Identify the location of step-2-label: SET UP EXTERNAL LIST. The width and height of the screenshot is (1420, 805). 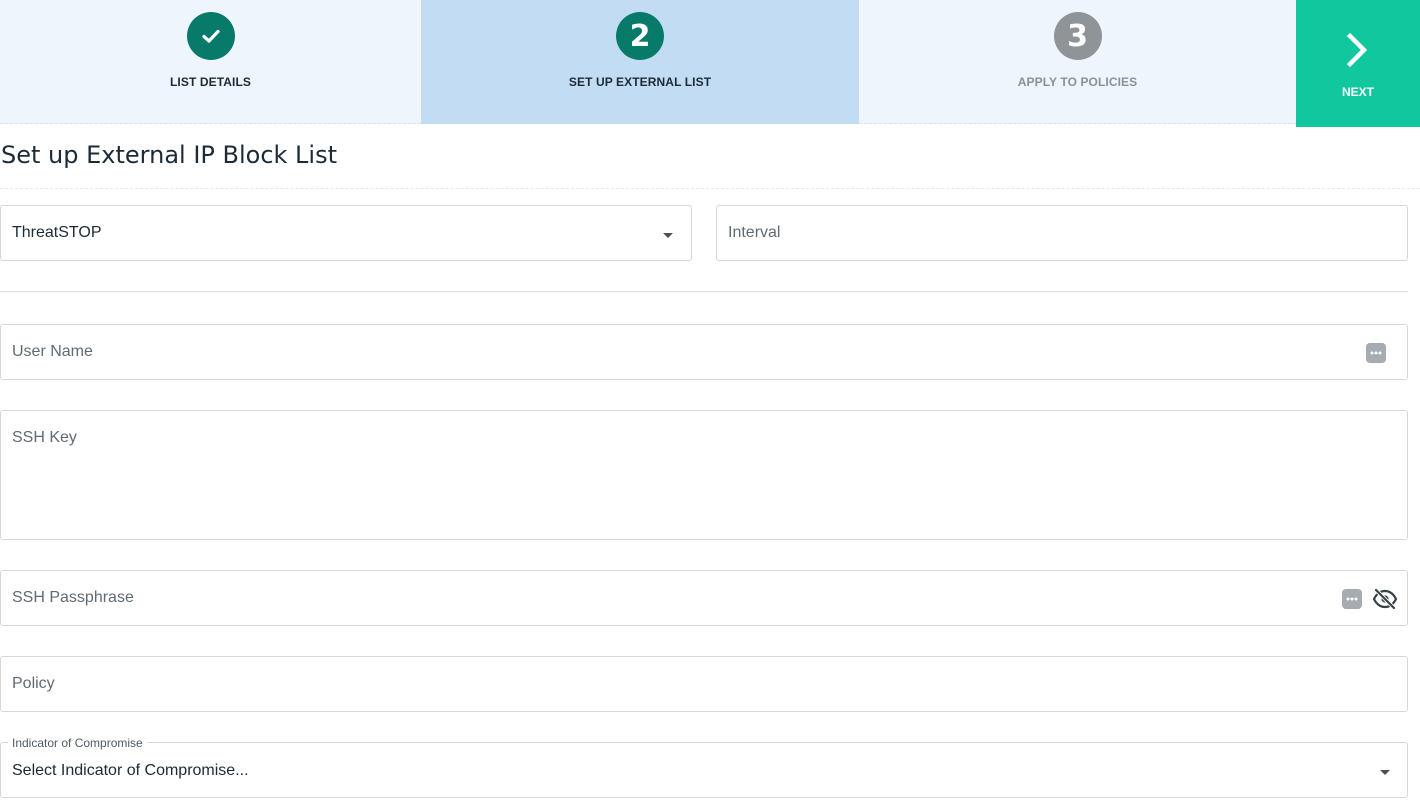
(640, 82).